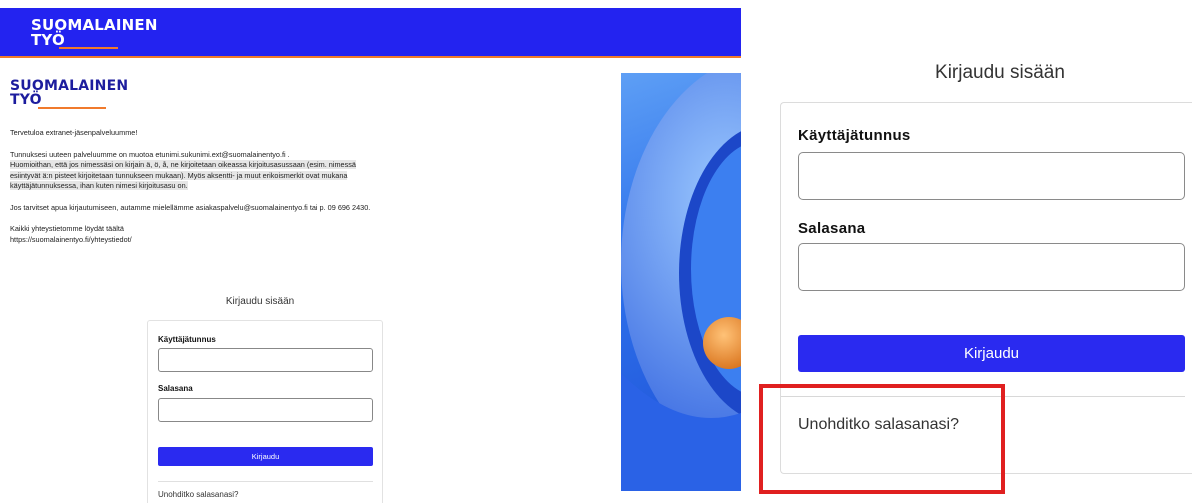 The height and width of the screenshot is (503, 1192). Describe the element at coordinates (26, 100) in the screenshot. I see `logo-line2: TYÖ` at that location.